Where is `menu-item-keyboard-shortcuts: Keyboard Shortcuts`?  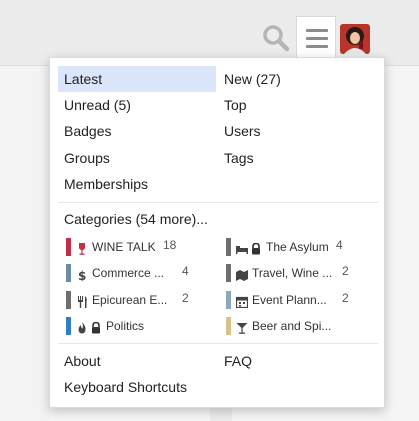
menu-item-keyboard-shortcuts: Keyboard Shortcuts is located at coordinates (137, 387).